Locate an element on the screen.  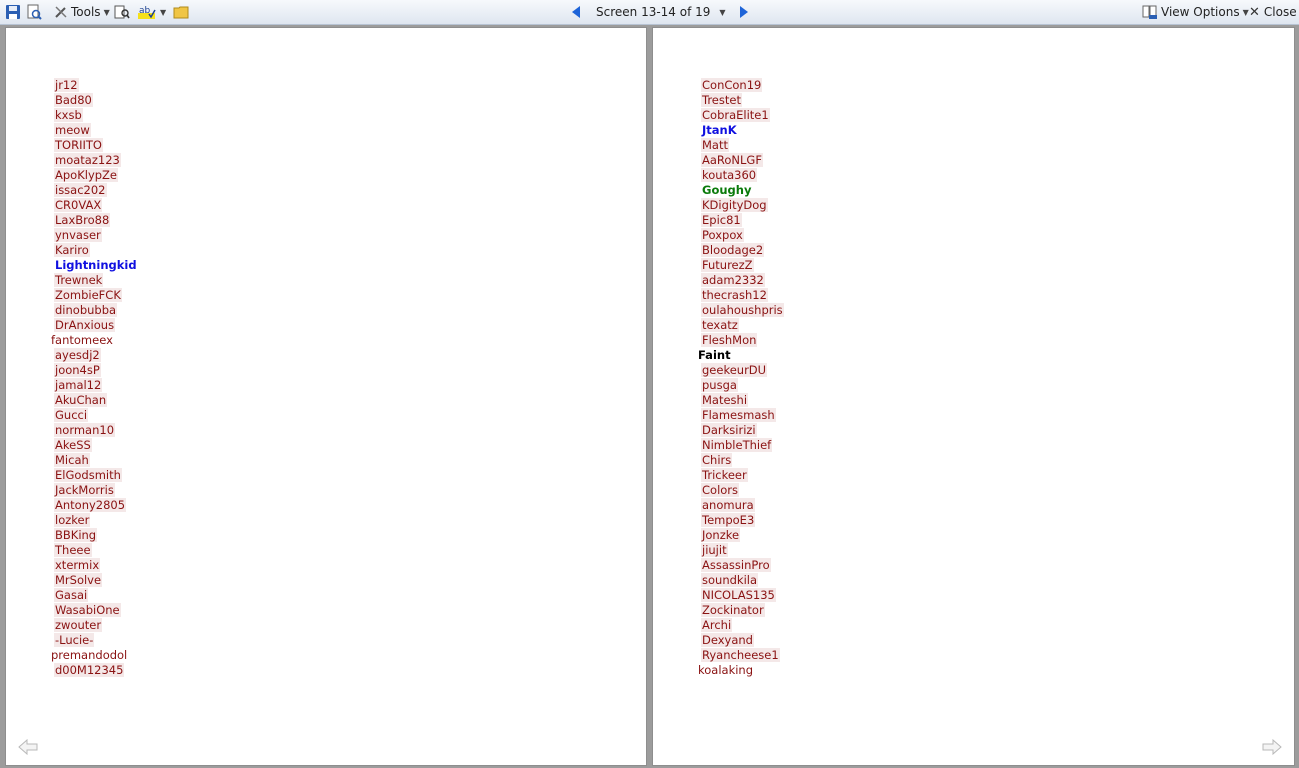
close-button: ✕ Close is located at coordinates (1273, 12).